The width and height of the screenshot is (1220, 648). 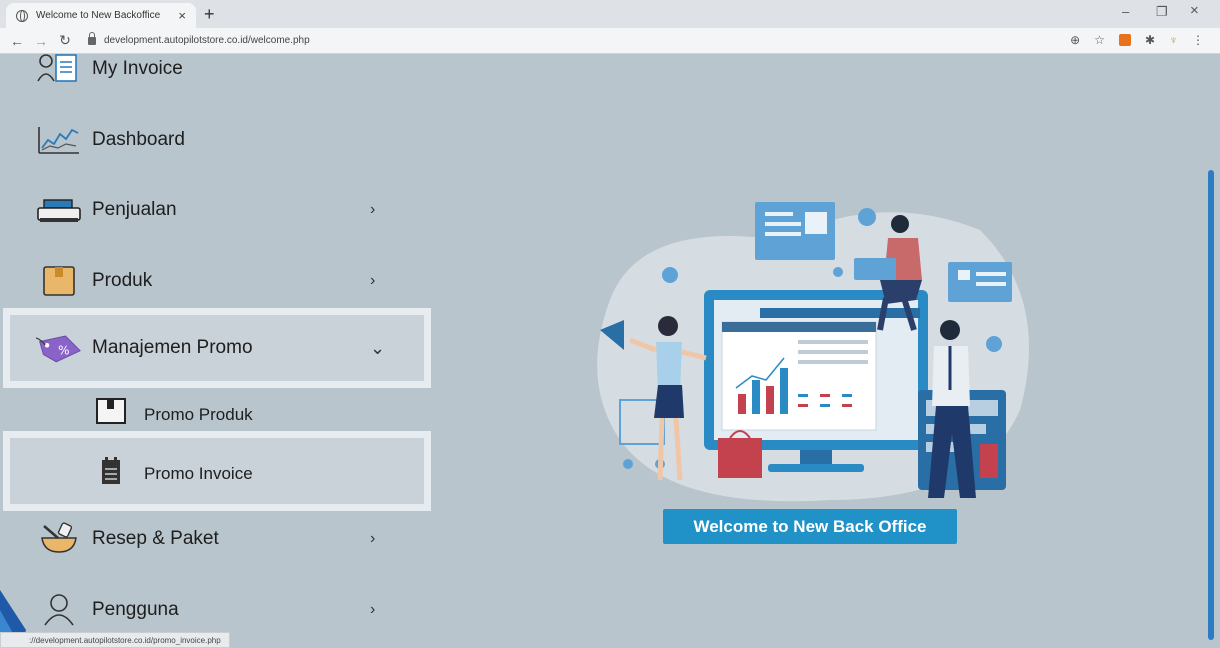 I want to click on menu-label: Manajemen Promo, so click(x=172, y=347).